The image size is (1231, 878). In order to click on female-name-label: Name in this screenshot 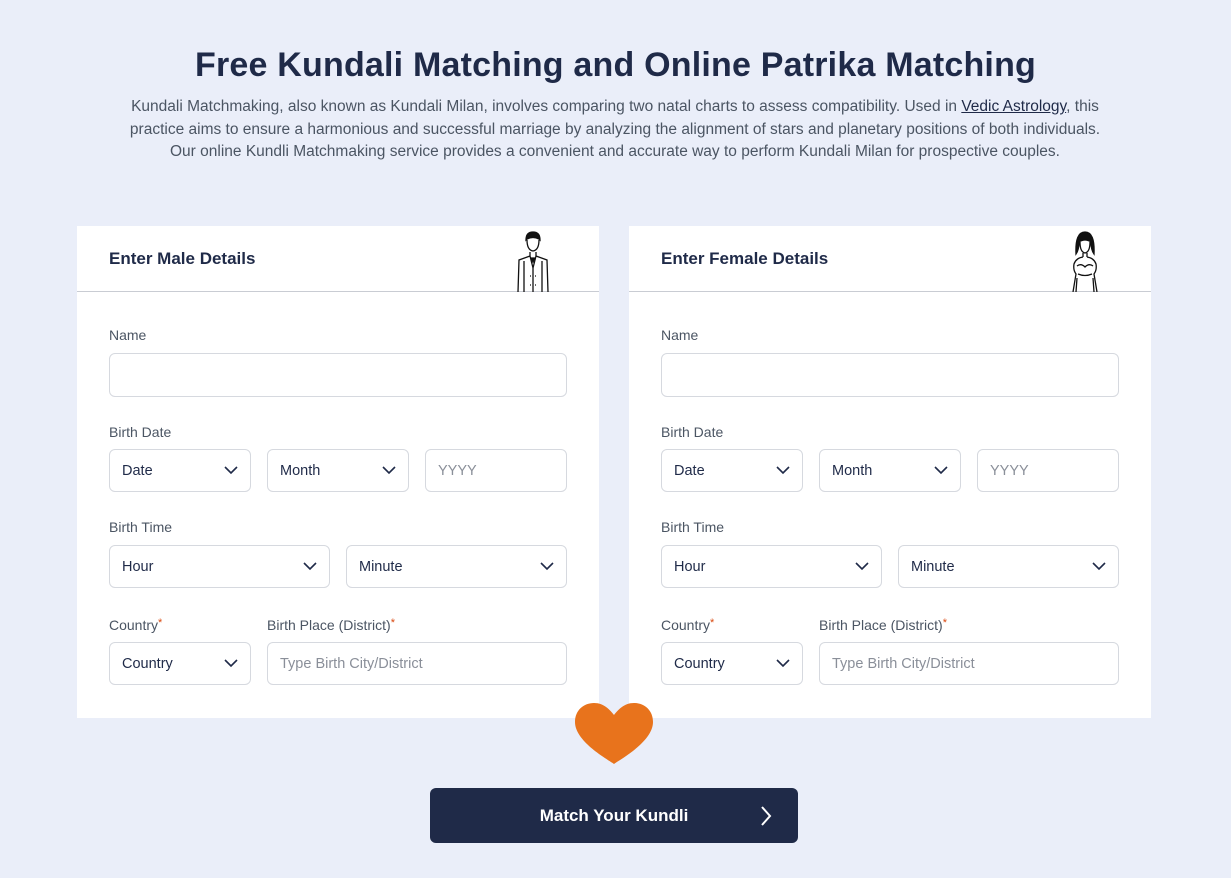, I will do `click(680, 335)`.